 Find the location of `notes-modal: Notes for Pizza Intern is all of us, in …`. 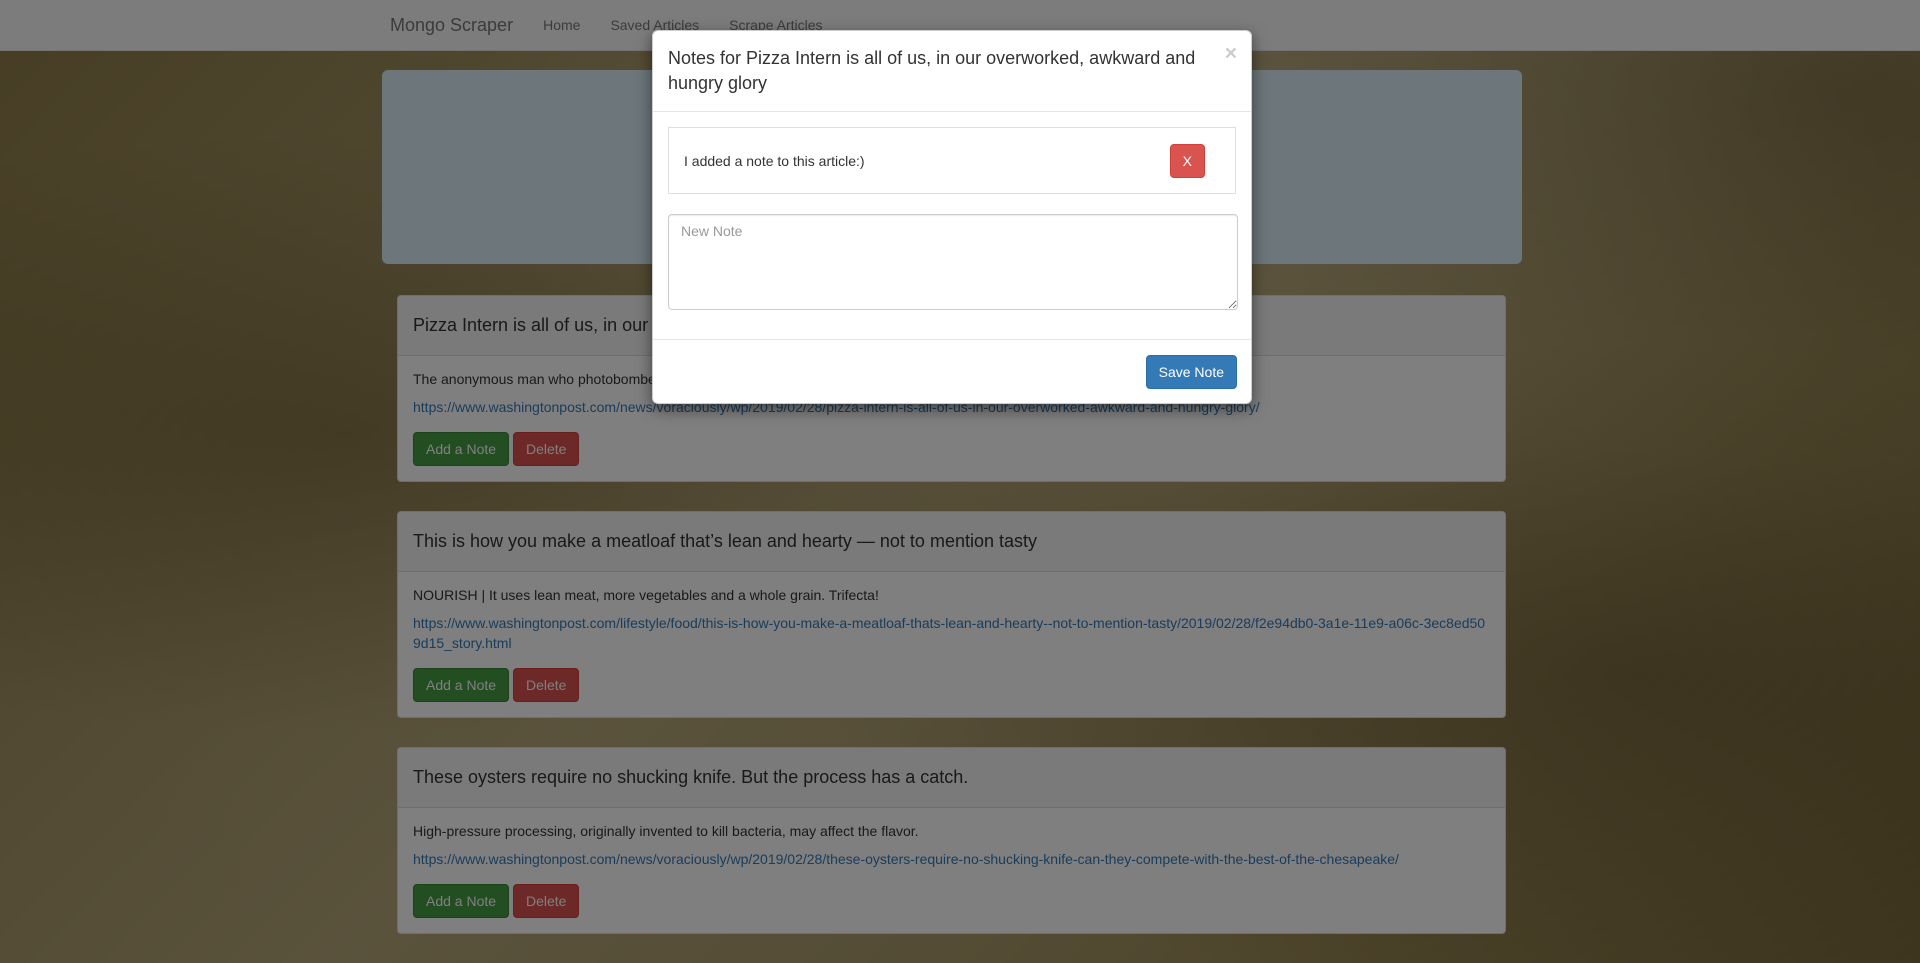

notes-modal: Notes for Pizza Intern is all of us, in … is located at coordinates (952, 217).